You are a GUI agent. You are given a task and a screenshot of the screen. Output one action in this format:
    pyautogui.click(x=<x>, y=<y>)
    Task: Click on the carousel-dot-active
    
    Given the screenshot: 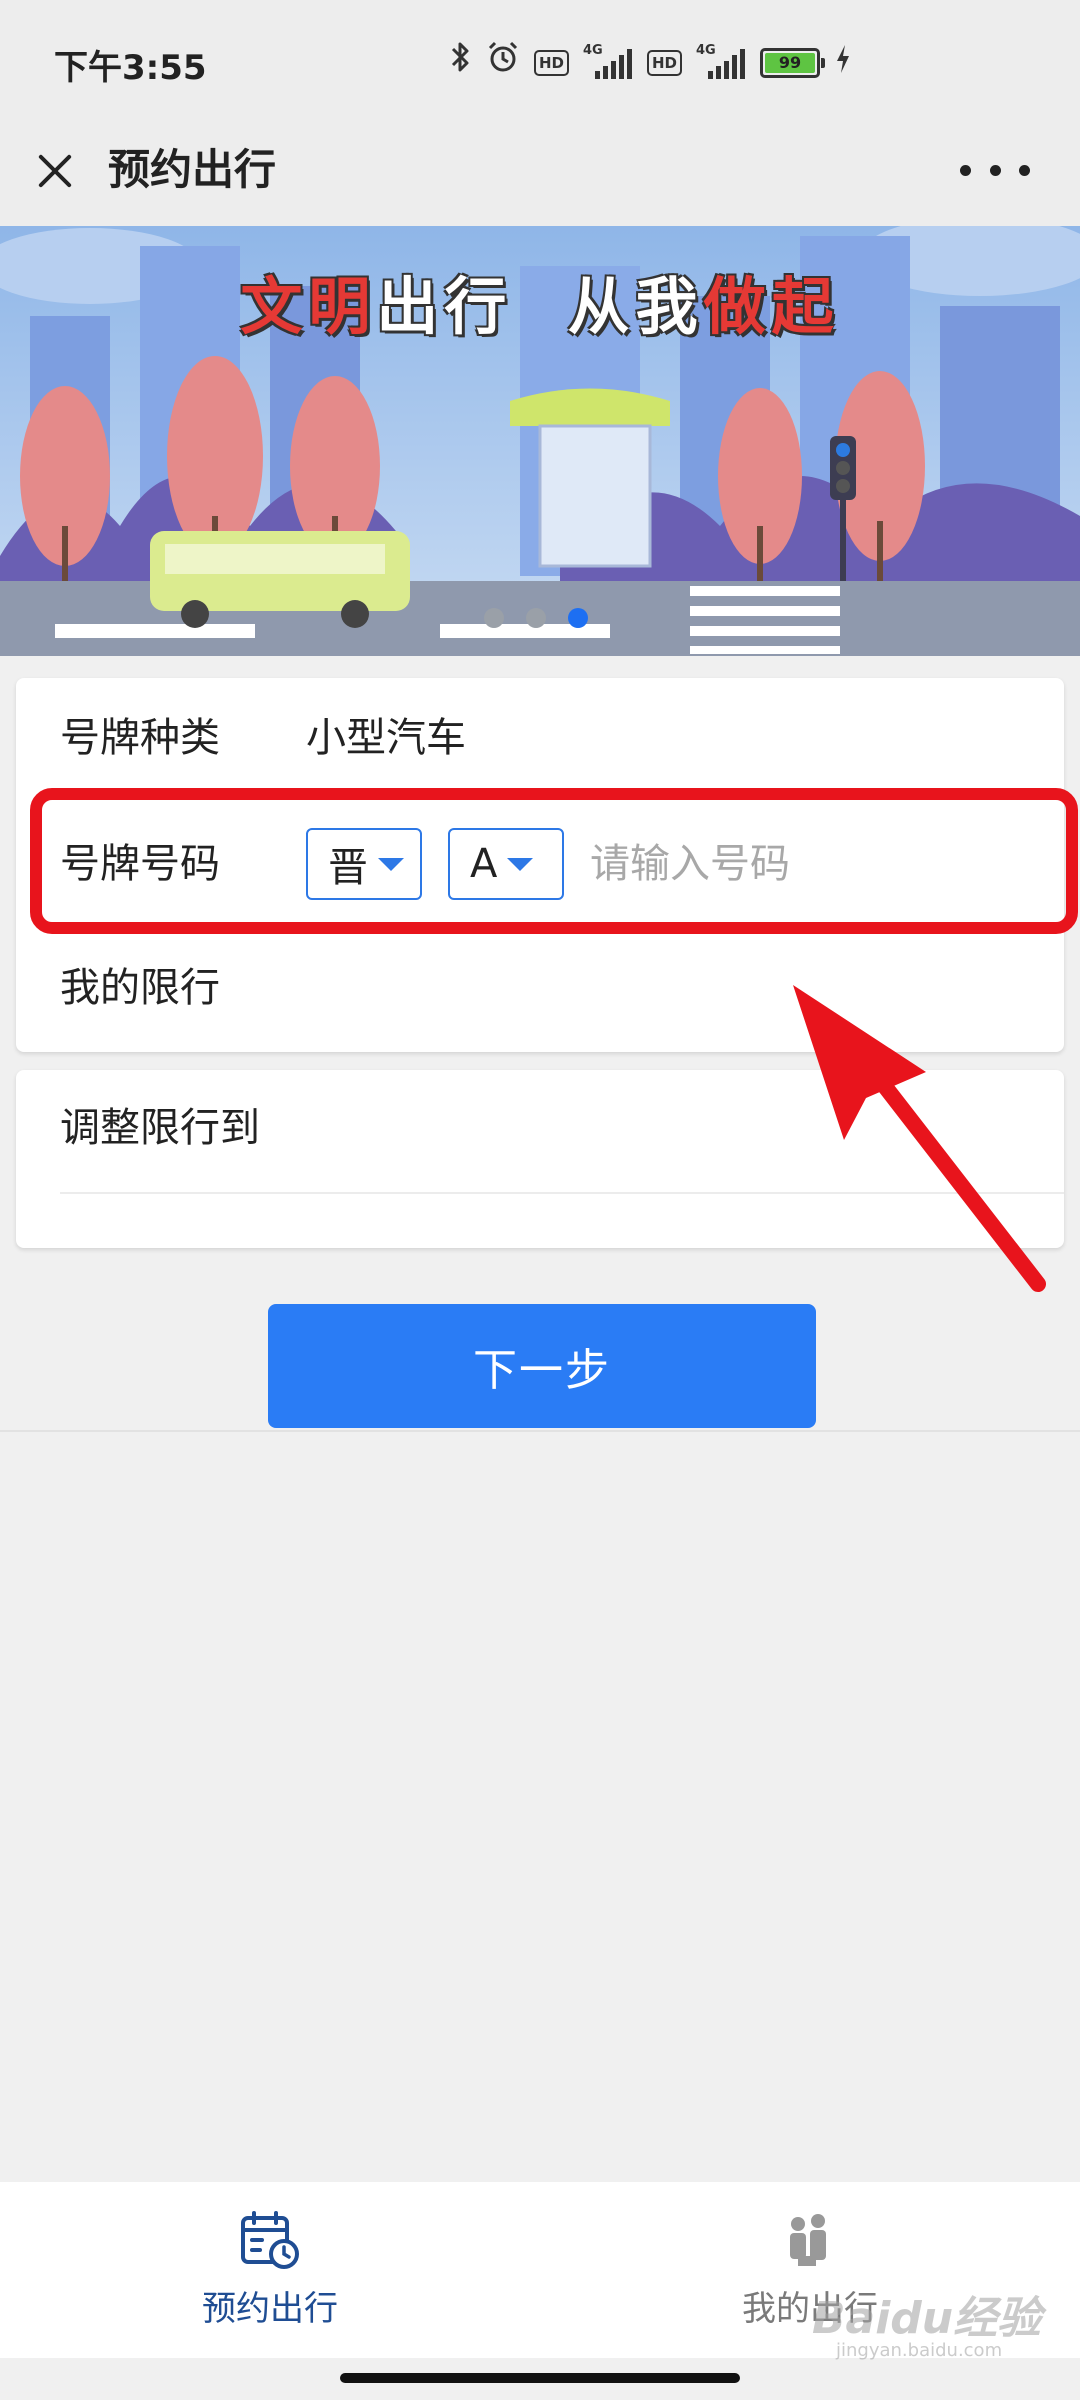 What is the action you would take?
    pyautogui.click(x=578, y=618)
    